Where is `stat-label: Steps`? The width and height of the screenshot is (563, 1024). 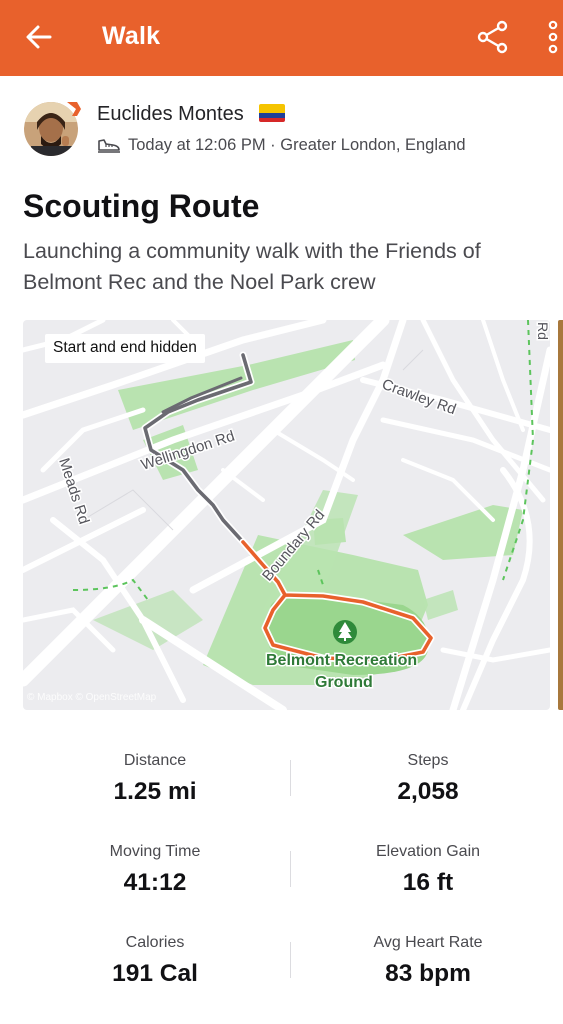
stat-label: Steps is located at coordinates (428, 760).